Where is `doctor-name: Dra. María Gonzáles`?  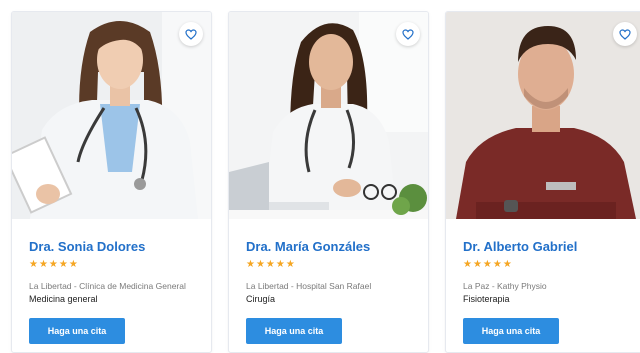
doctor-name: Dra. María Gonzáles is located at coordinates (308, 246).